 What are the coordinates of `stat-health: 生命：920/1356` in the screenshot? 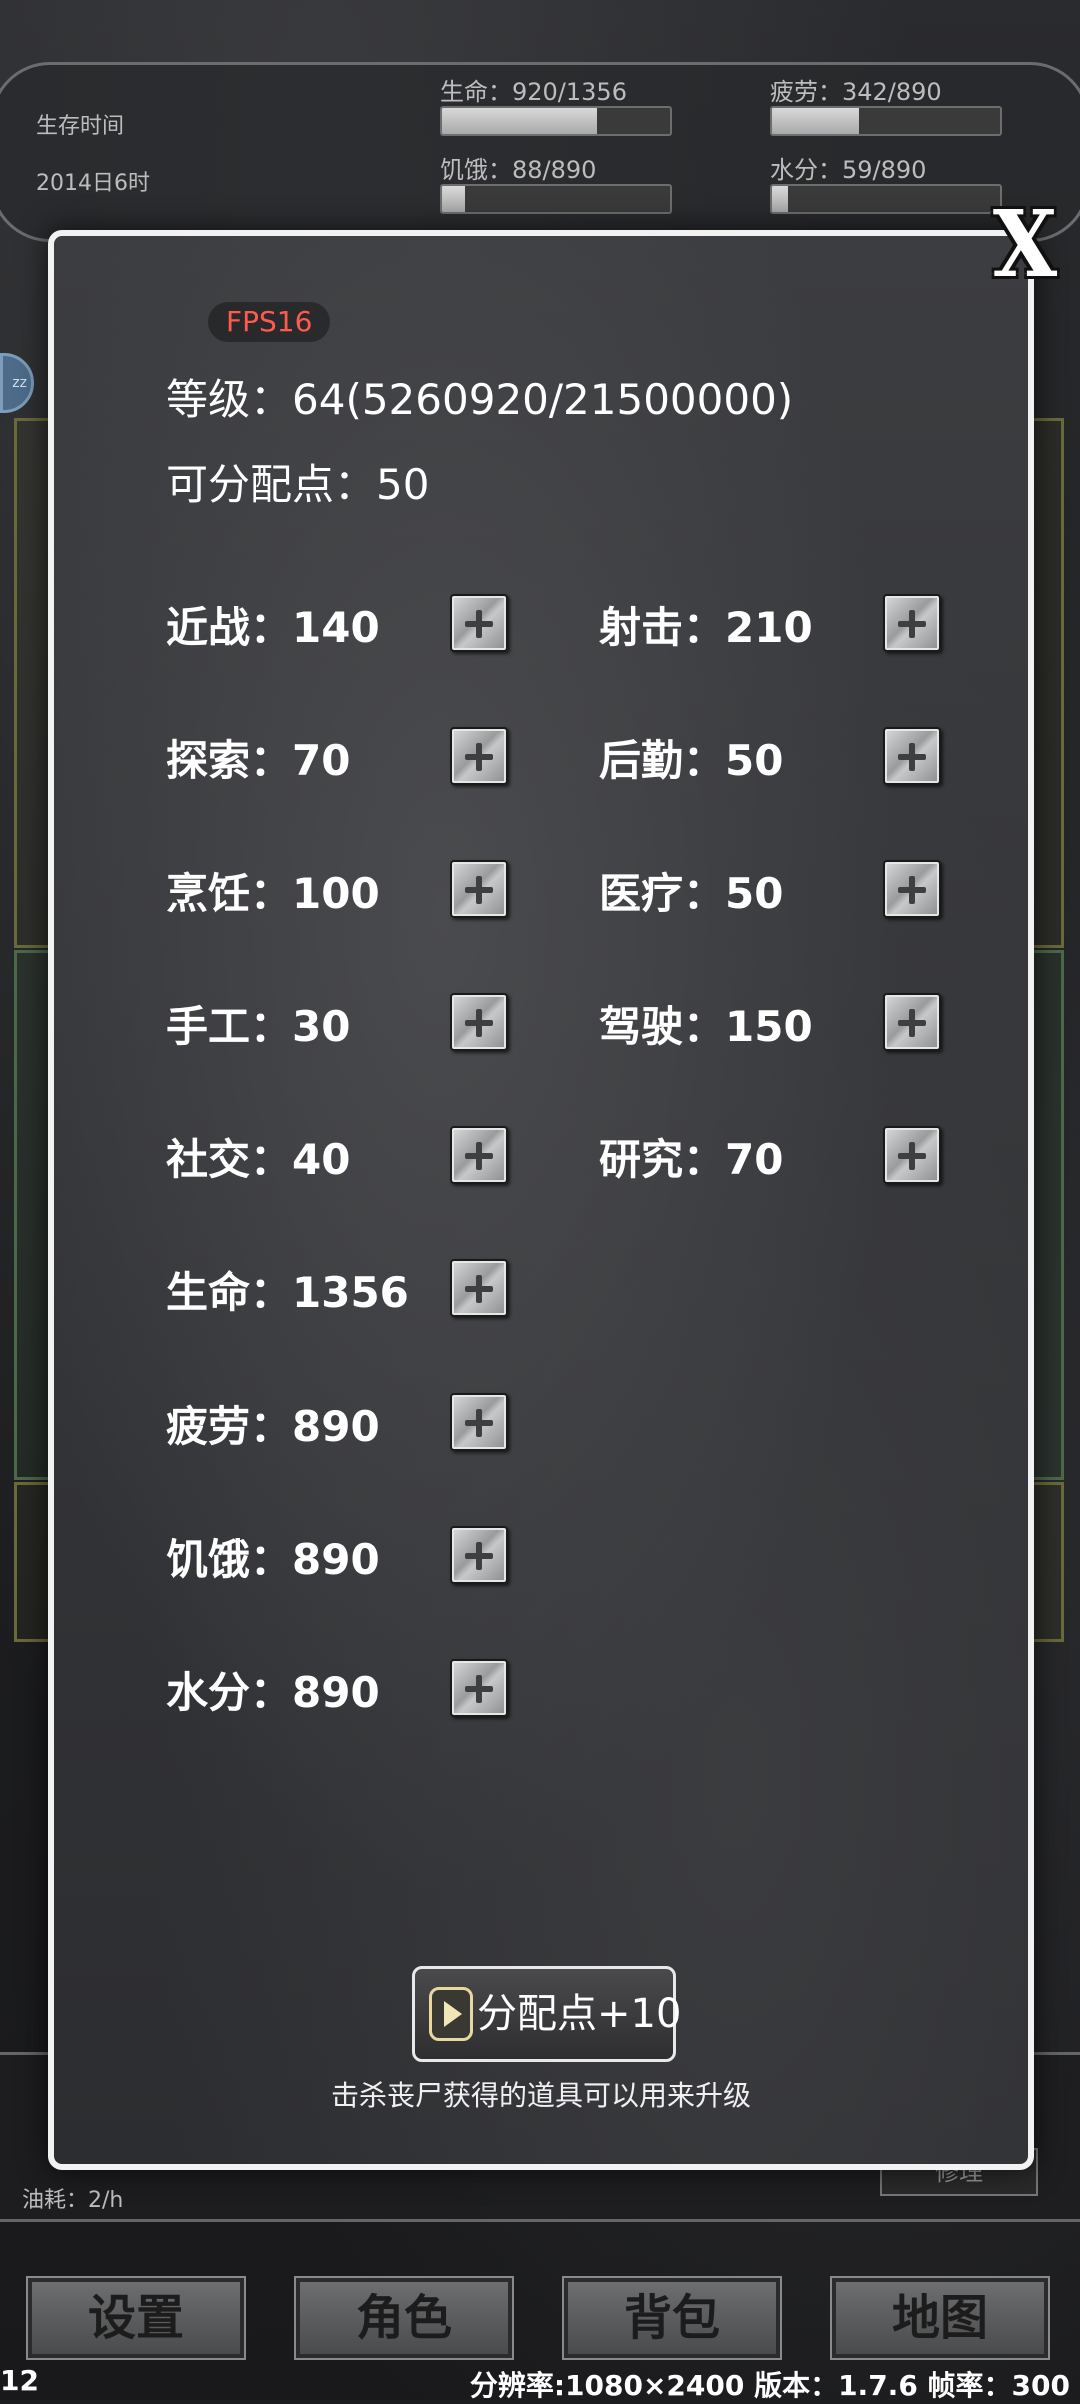 It's located at (556, 104).